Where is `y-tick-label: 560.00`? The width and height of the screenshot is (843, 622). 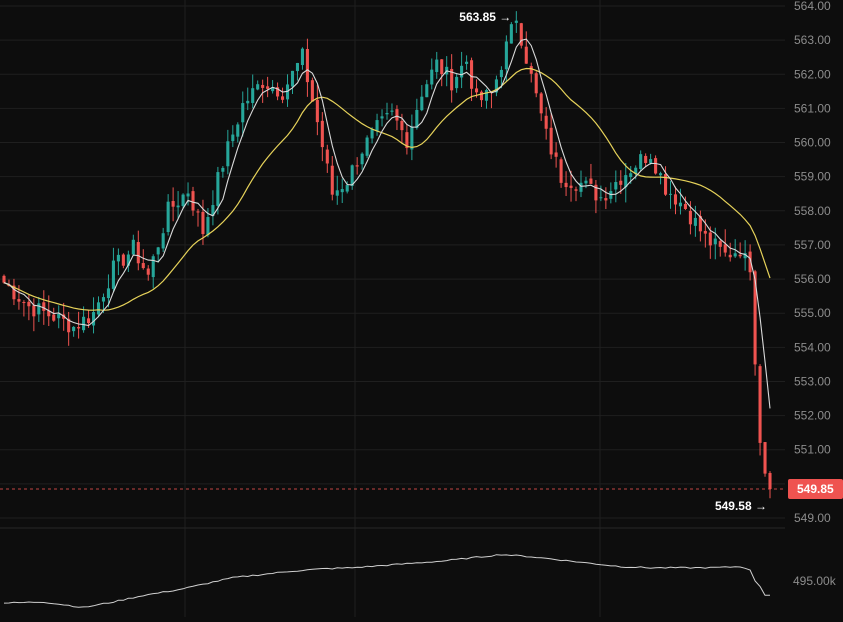 y-tick-label: 560.00 is located at coordinates (812, 143).